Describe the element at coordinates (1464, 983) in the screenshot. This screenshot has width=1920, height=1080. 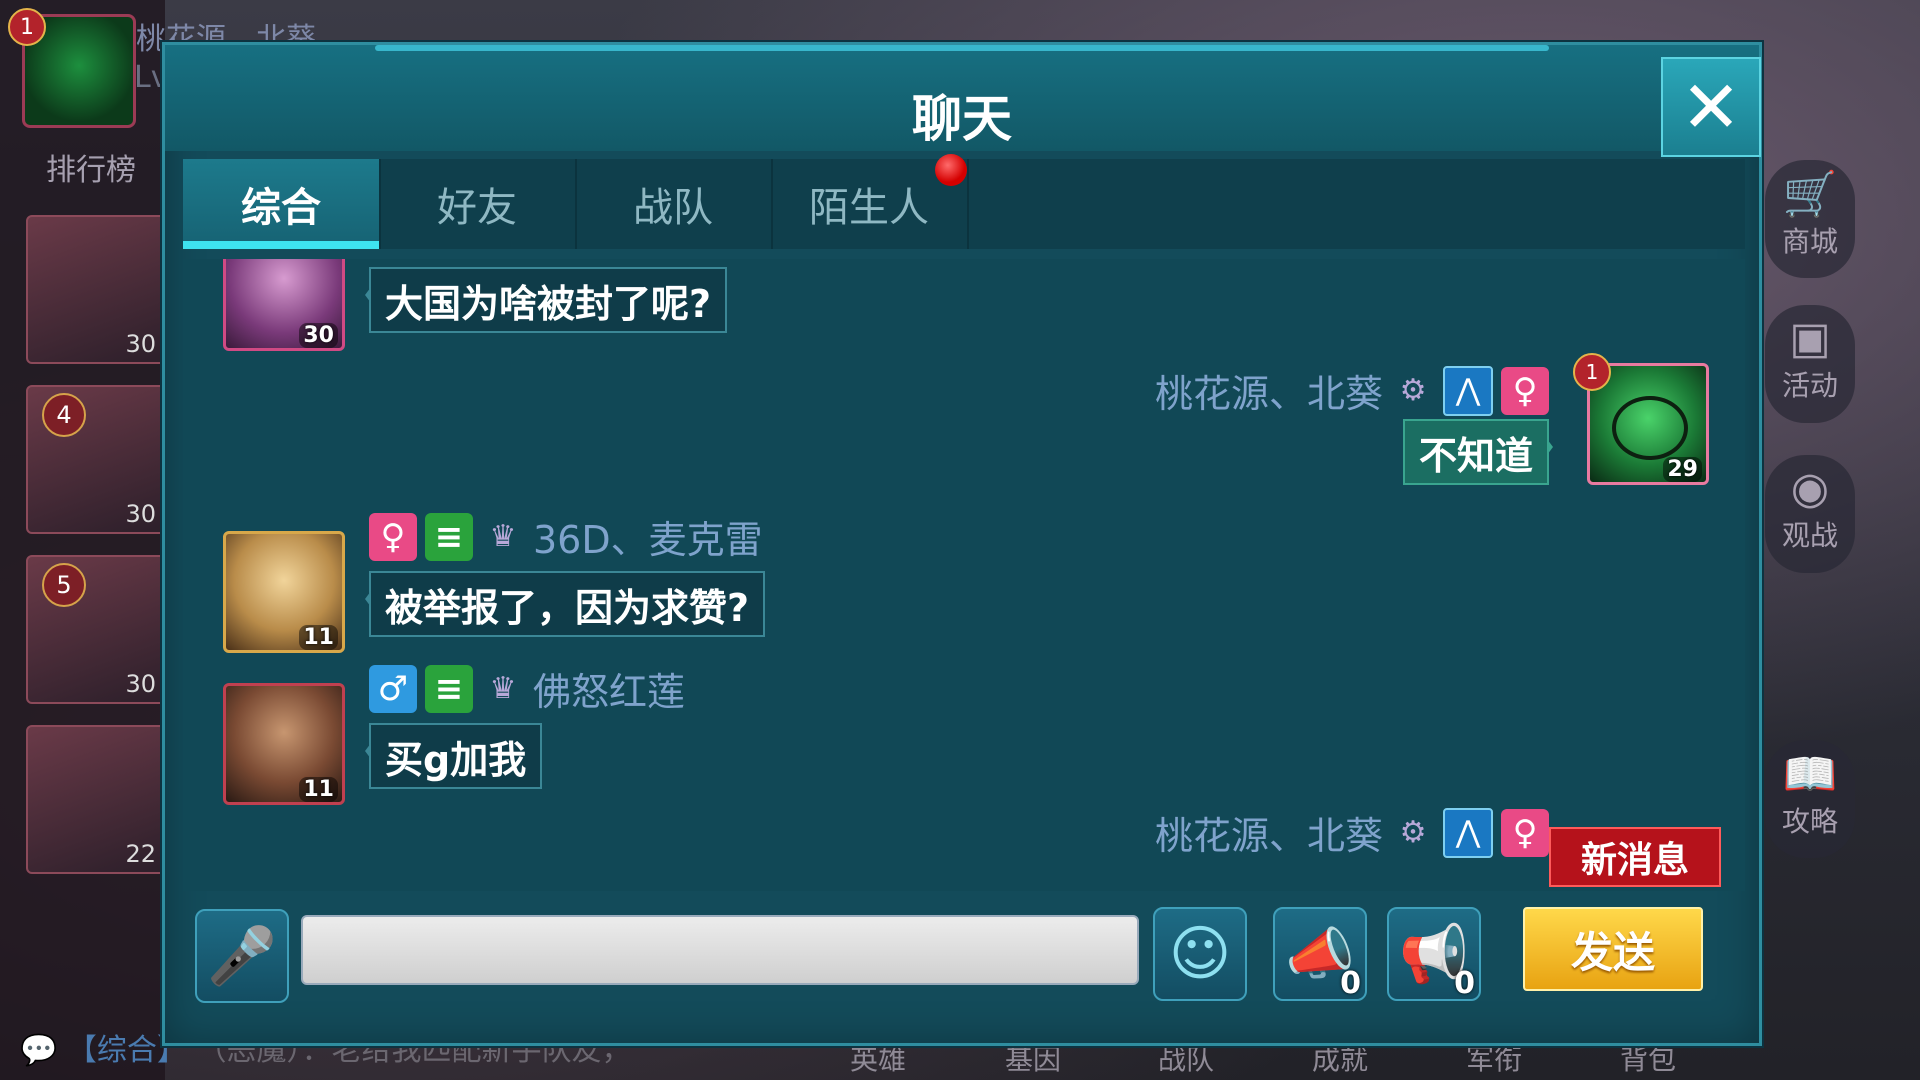
I see `silver-horn-count: 0` at that location.